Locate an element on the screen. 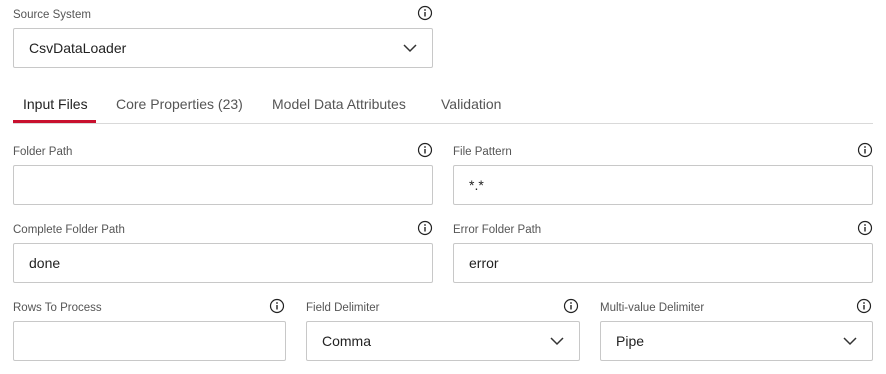 This screenshot has height=374, width=886. field-delimiter-value: Comma is located at coordinates (347, 341).